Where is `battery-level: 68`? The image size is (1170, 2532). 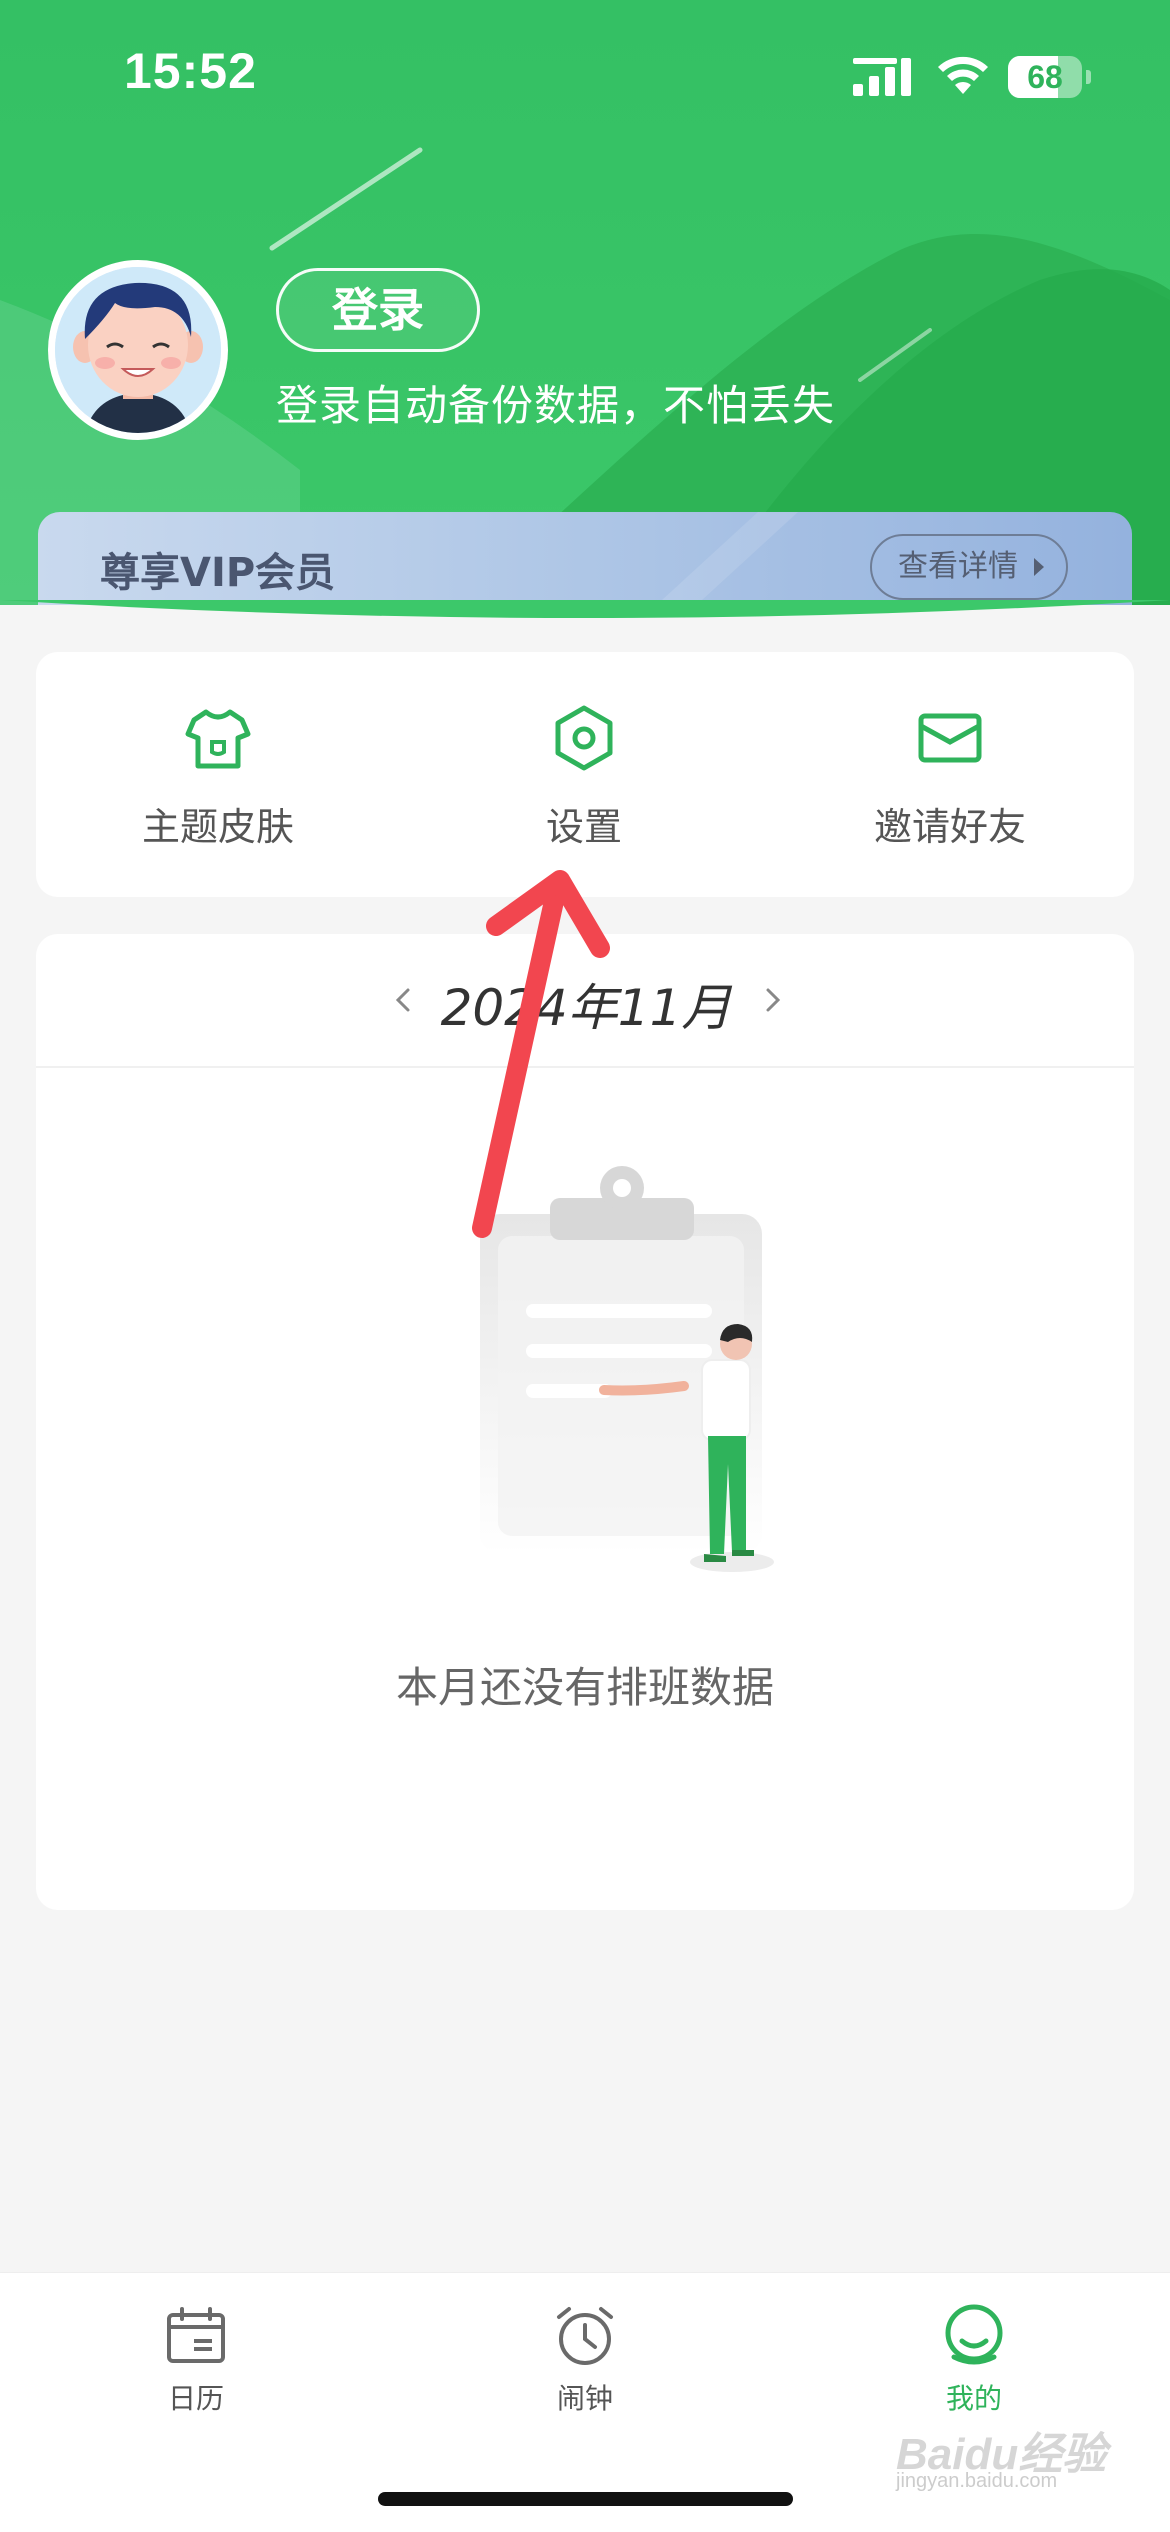
battery-level: 68 is located at coordinates (1045, 77).